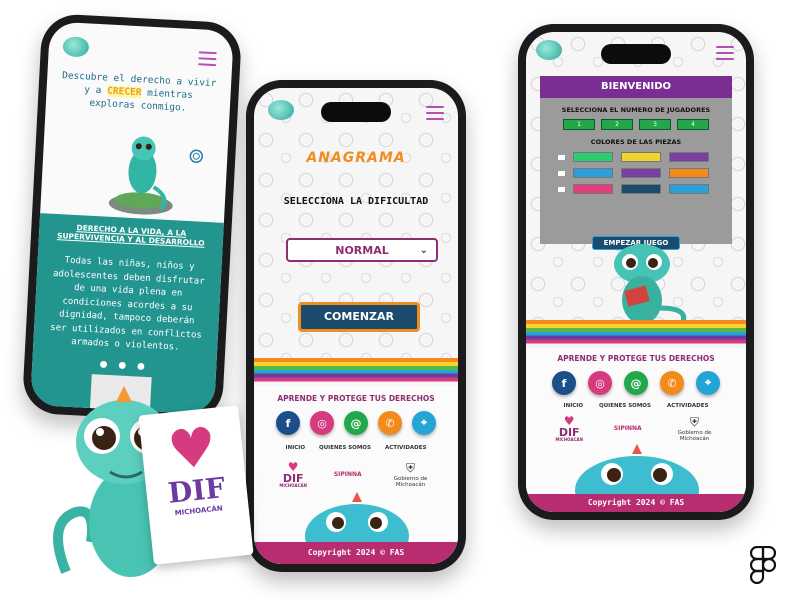 This screenshot has width=800, height=600. I want to click on color-grid, so click(636, 173).